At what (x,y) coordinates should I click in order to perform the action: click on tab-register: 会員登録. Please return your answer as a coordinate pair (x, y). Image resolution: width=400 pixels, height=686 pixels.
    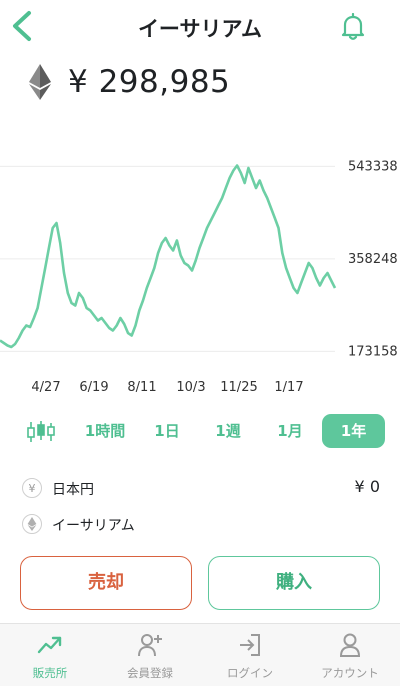
    Looking at the image, I should click on (150, 655).